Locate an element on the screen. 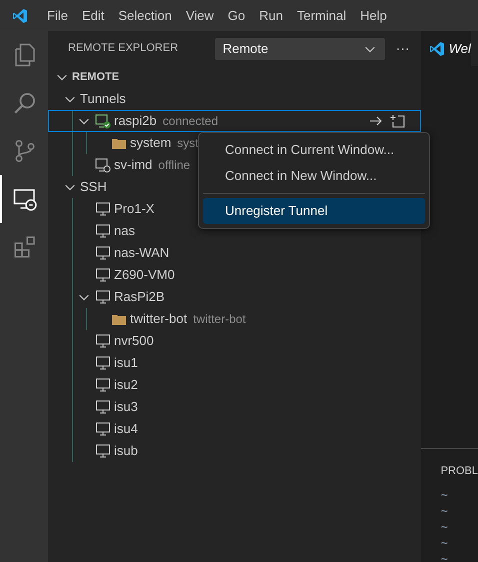 Image resolution: width=478 pixels, height=562 pixels. item-label: raspi2b connected is located at coordinates (165, 121).